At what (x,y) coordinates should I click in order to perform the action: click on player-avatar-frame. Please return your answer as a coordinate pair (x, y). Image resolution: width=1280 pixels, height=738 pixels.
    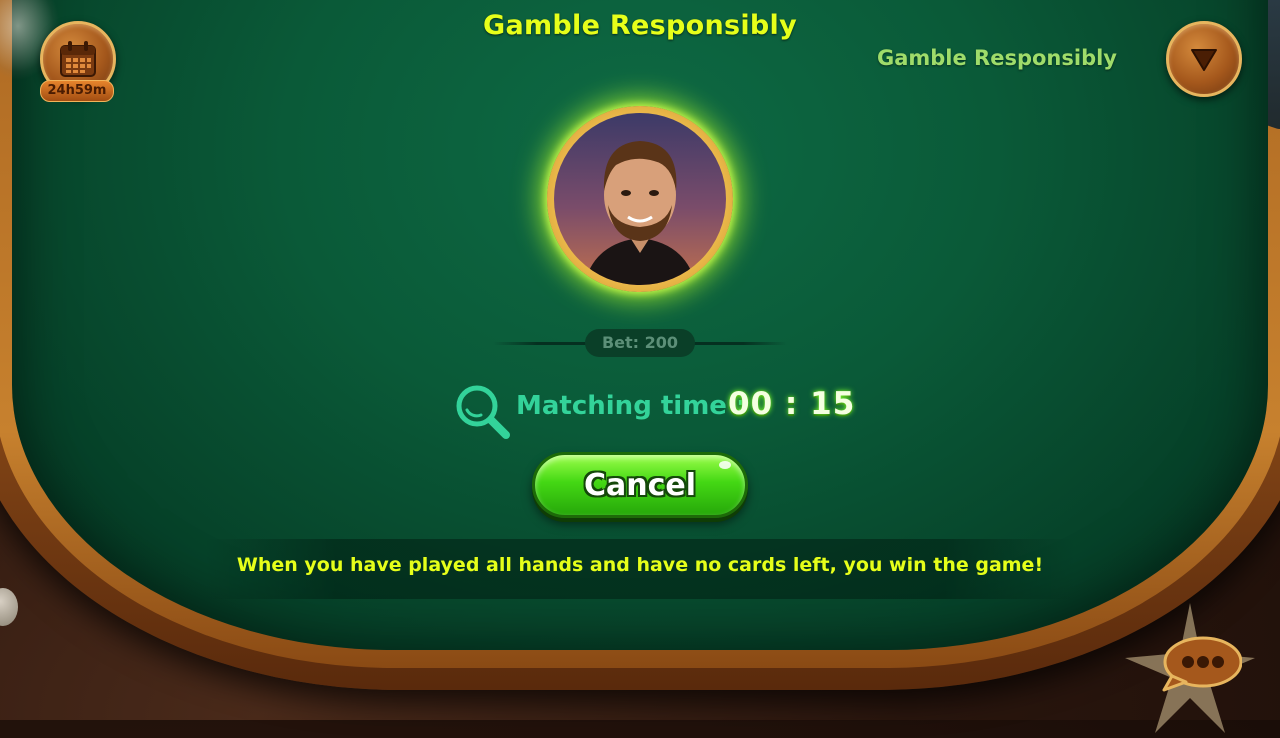
    Looking at the image, I should click on (640, 199).